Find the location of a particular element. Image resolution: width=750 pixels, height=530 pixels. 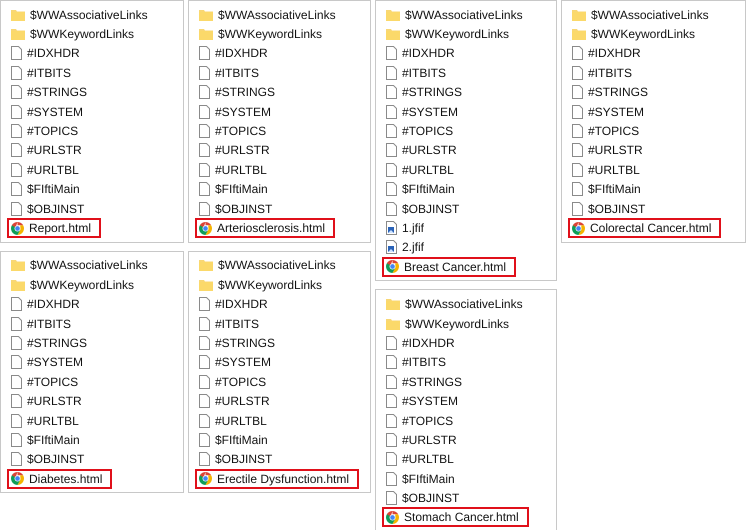

file-item: Erectile Dysfunction.html is located at coordinates (277, 478).